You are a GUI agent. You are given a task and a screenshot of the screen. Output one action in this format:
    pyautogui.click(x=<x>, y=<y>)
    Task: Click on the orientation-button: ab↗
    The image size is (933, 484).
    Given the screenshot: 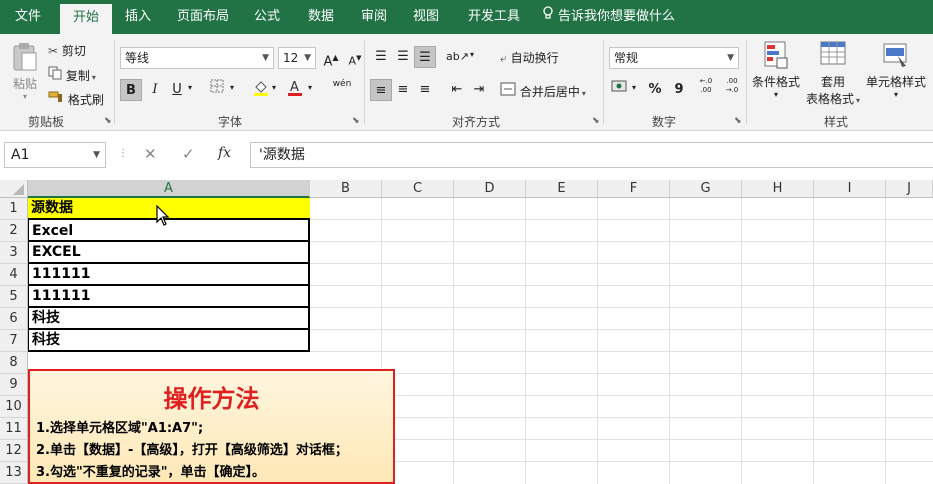 What is the action you would take?
    pyautogui.click(x=457, y=57)
    